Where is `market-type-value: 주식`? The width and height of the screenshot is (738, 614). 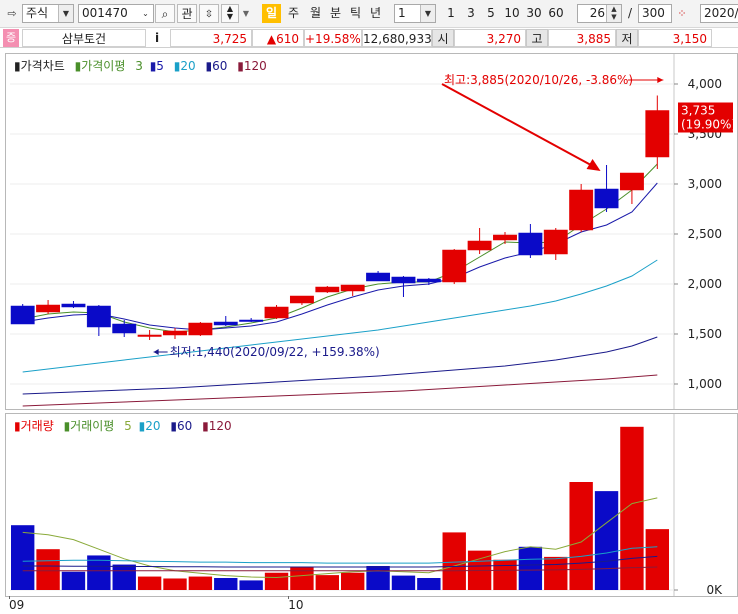
market-type-value: 주식 is located at coordinates (37, 13).